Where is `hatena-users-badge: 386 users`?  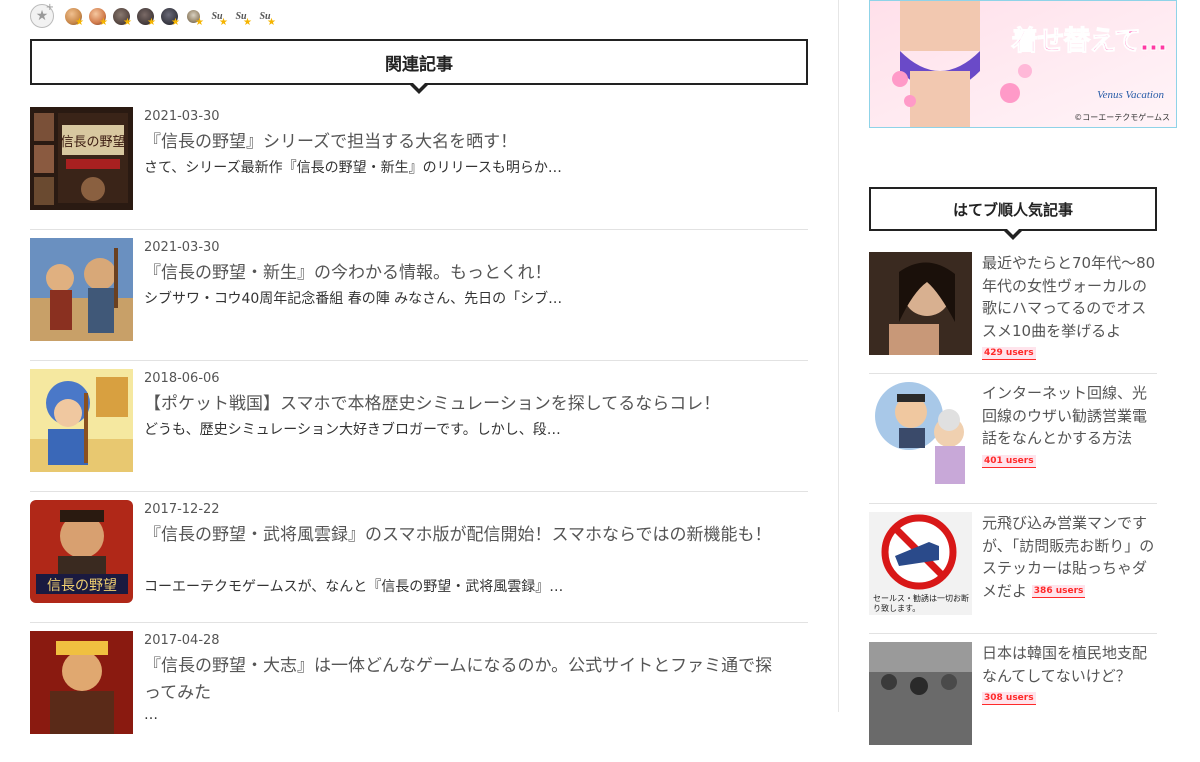
hatena-users-badge: 386 users is located at coordinates (1058, 591).